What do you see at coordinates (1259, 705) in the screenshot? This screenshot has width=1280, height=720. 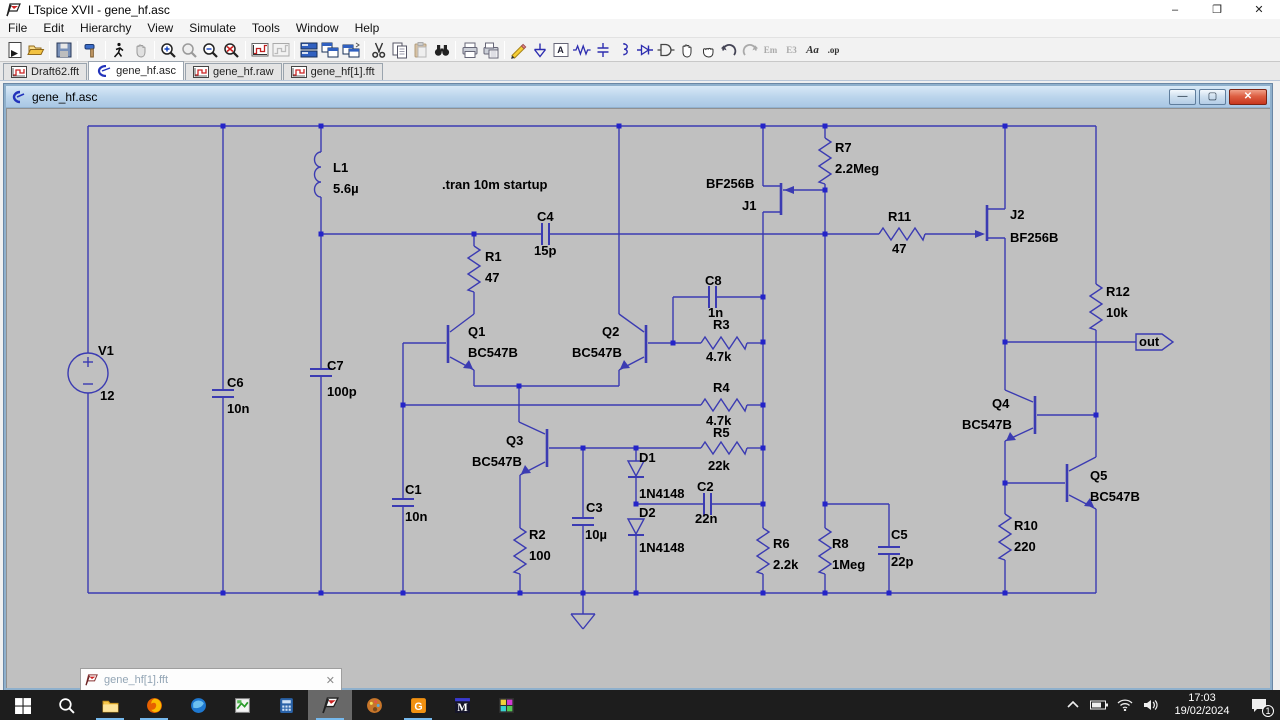 I see `notification-center-icon: 1` at bounding box center [1259, 705].